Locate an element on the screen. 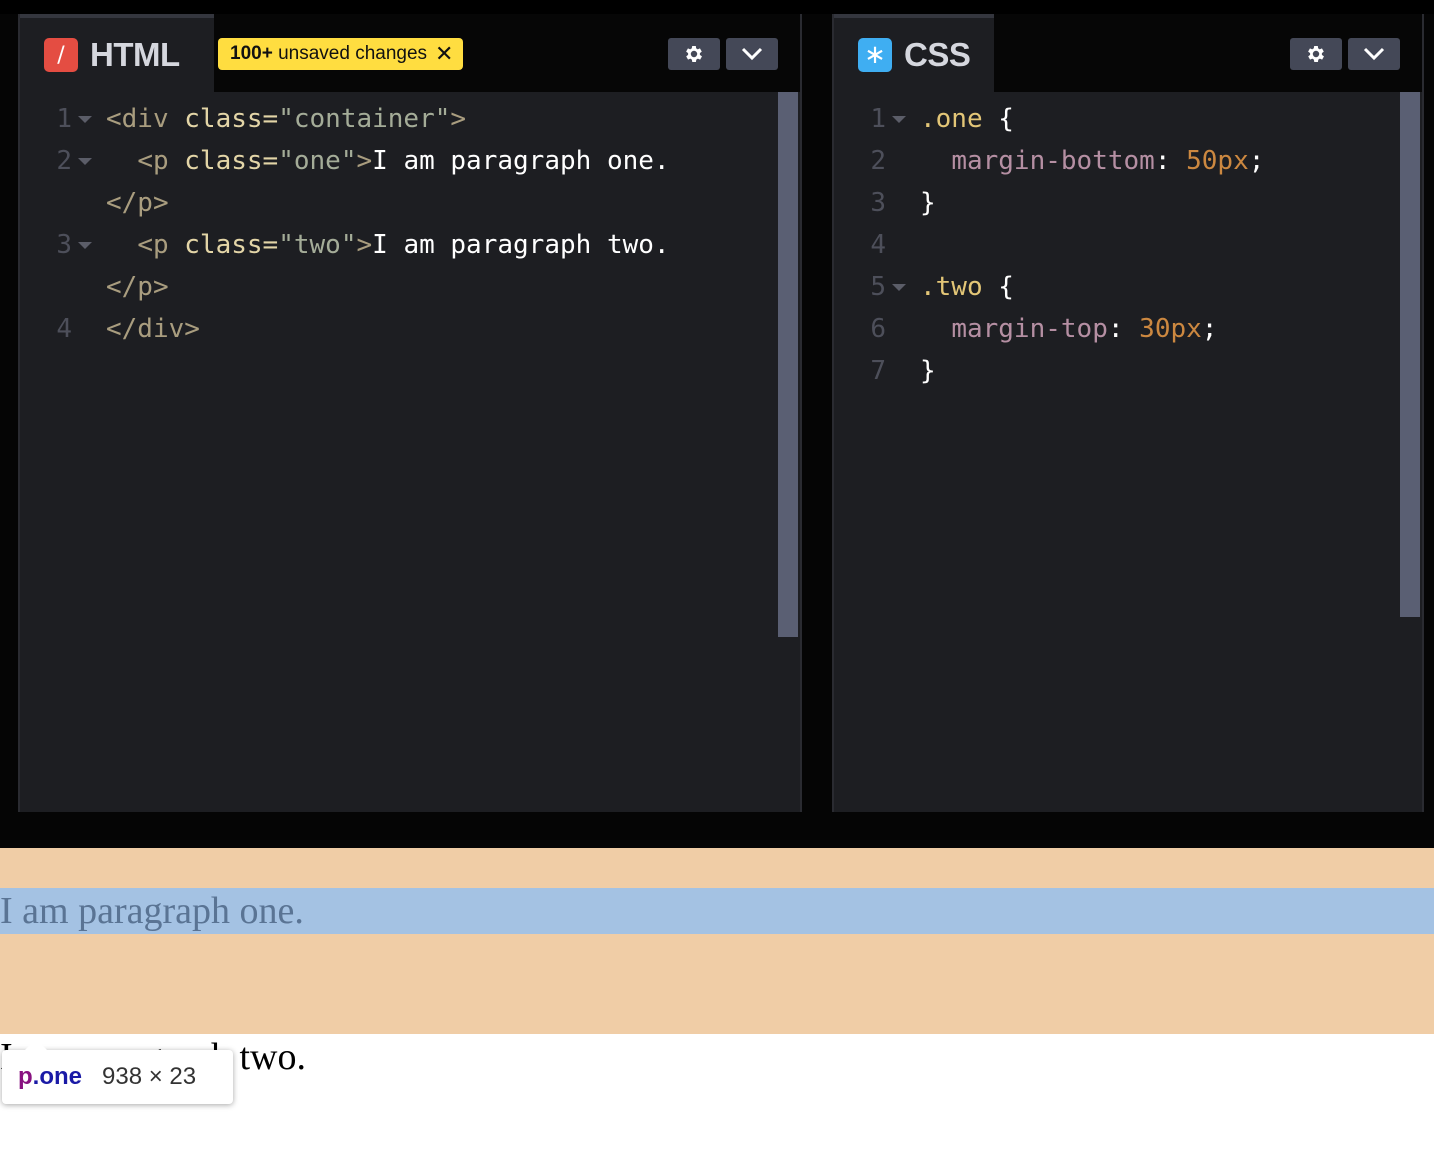  html-code-line: 2 <p class="one">I am paragraph one. is located at coordinates (399, 161).